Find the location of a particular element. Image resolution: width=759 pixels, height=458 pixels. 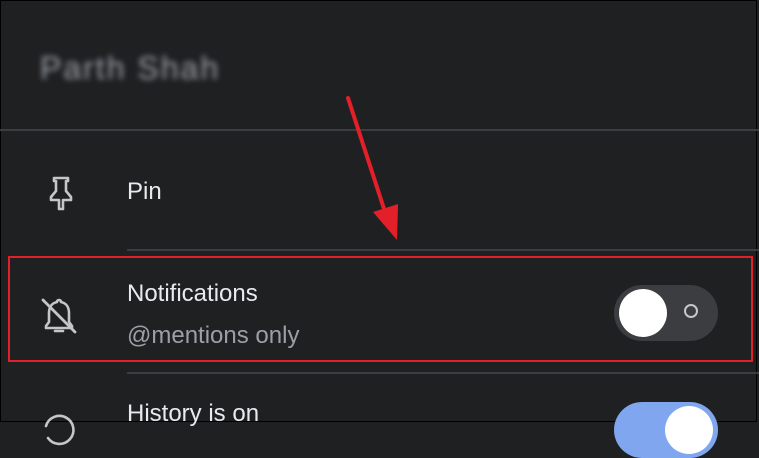

chat-name-blurred: Parth Shah is located at coordinates (130, 68).